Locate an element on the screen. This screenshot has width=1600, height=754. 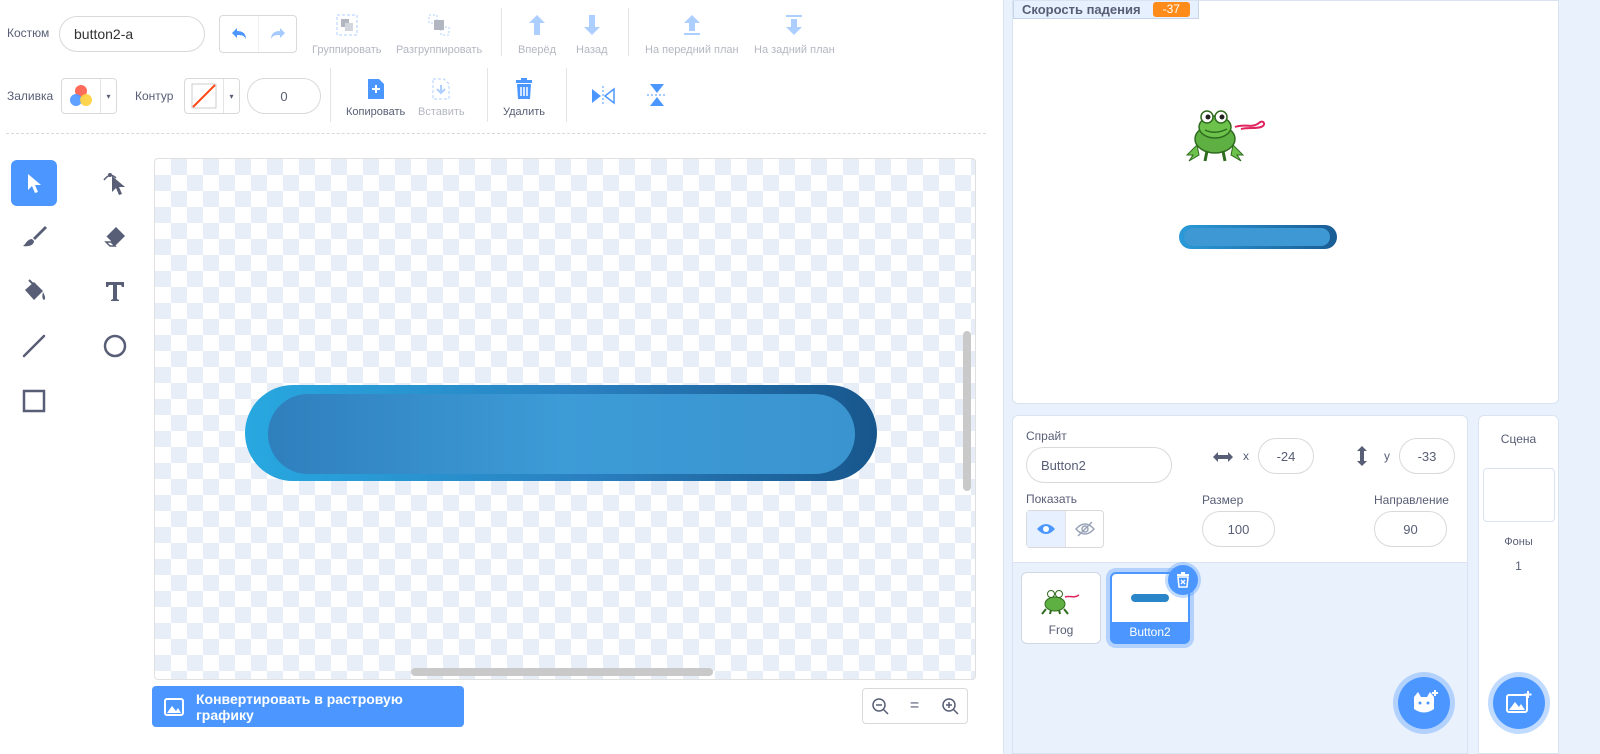
caret-down-icon: ▾ is located at coordinates (108, 96).